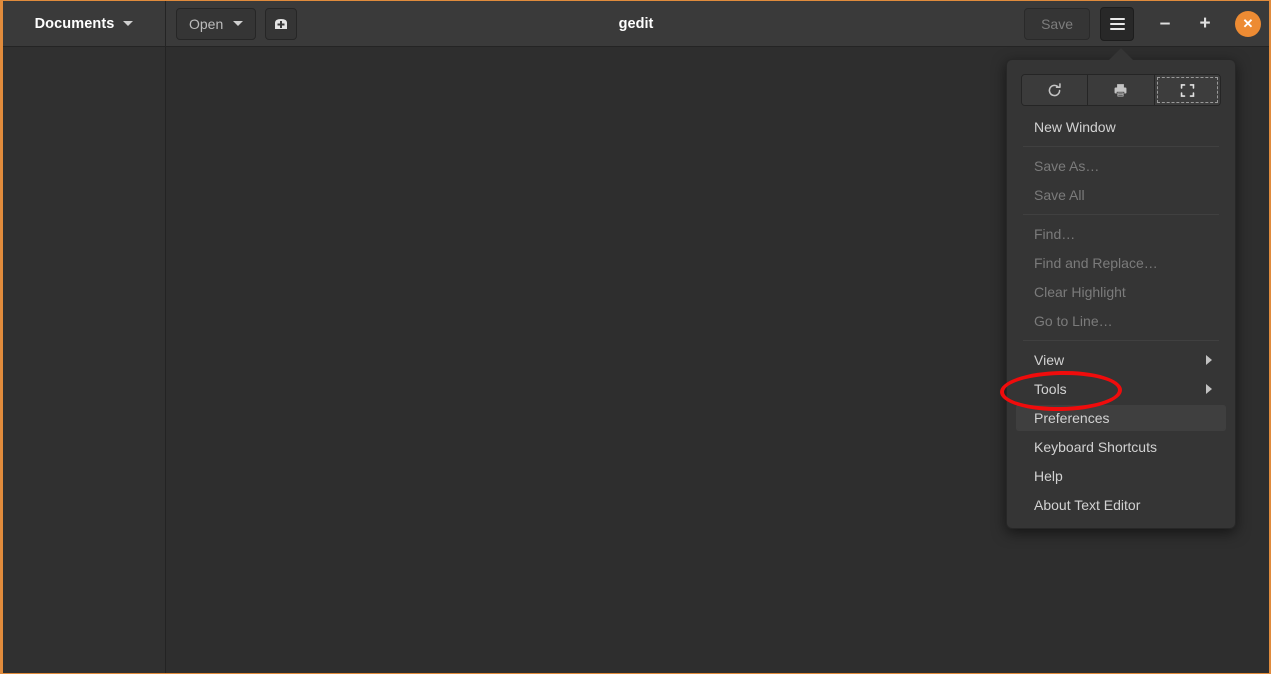 The width and height of the screenshot is (1271, 674). Describe the element at coordinates (1080, 292) in the screenshot. I see `menu-item-label: Clear Highlight` at that location.